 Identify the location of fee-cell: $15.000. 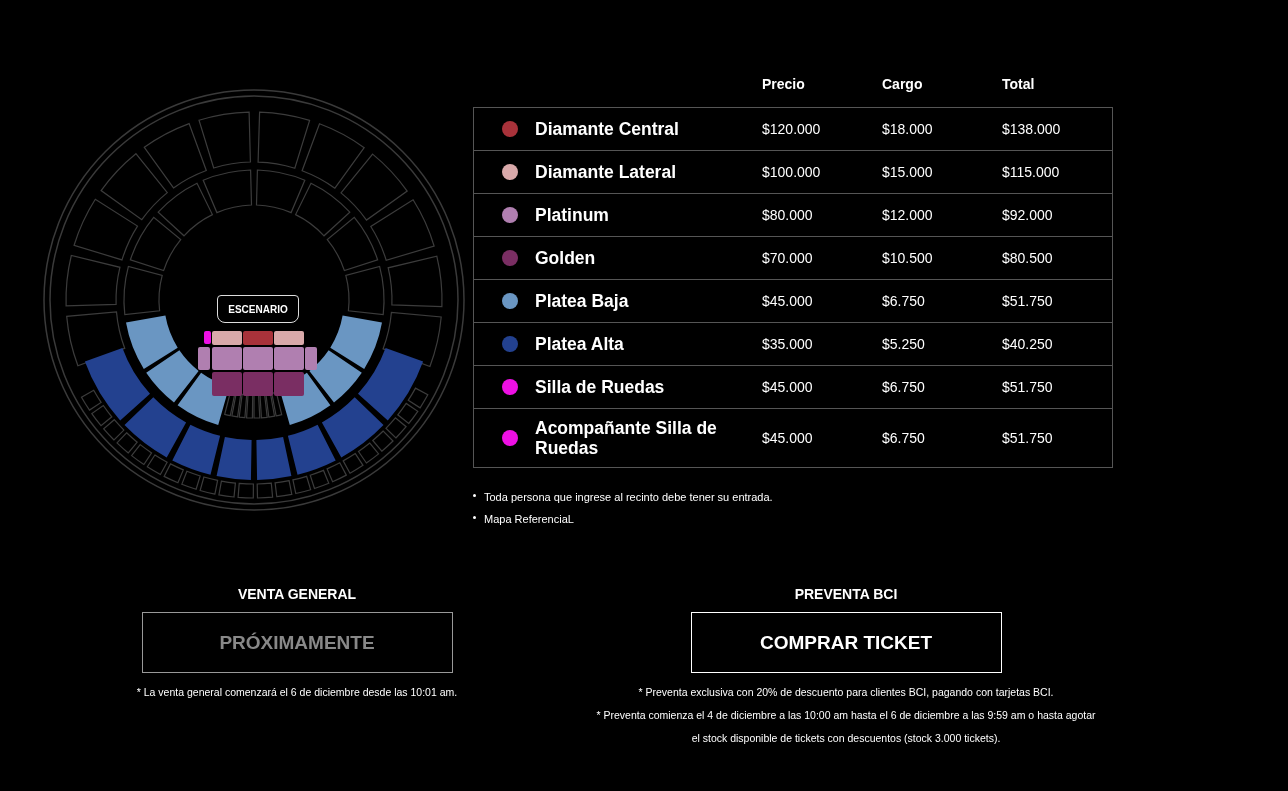
(907, 172).